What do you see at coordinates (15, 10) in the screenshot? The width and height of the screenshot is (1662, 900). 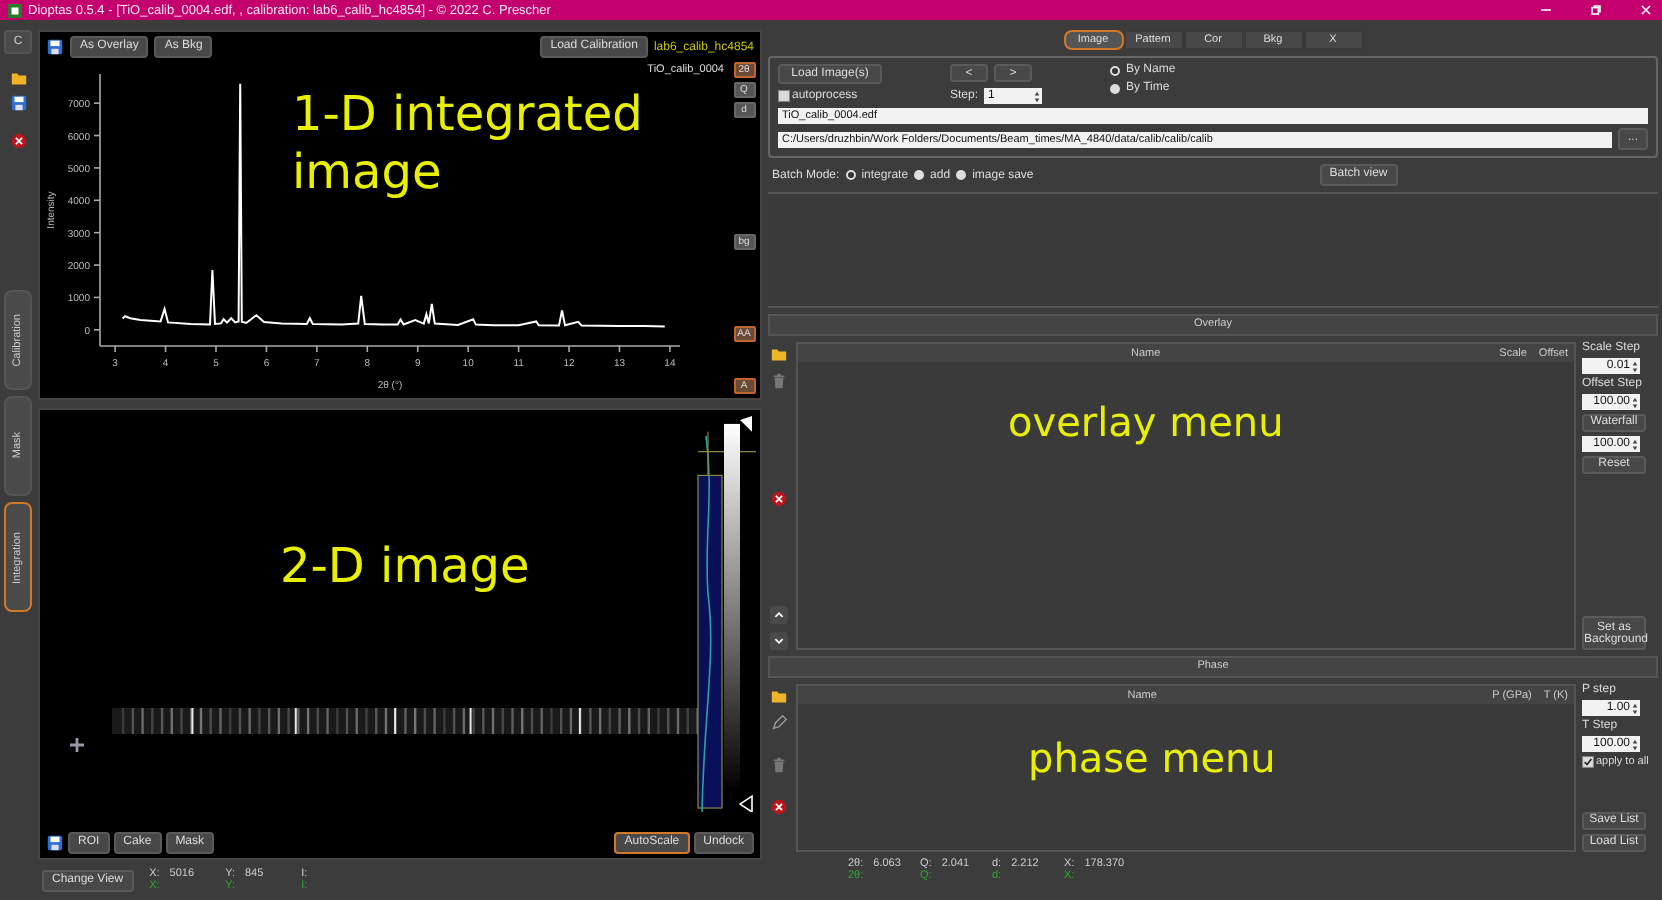 I see `app-icon` at bounding box center [15, 10].